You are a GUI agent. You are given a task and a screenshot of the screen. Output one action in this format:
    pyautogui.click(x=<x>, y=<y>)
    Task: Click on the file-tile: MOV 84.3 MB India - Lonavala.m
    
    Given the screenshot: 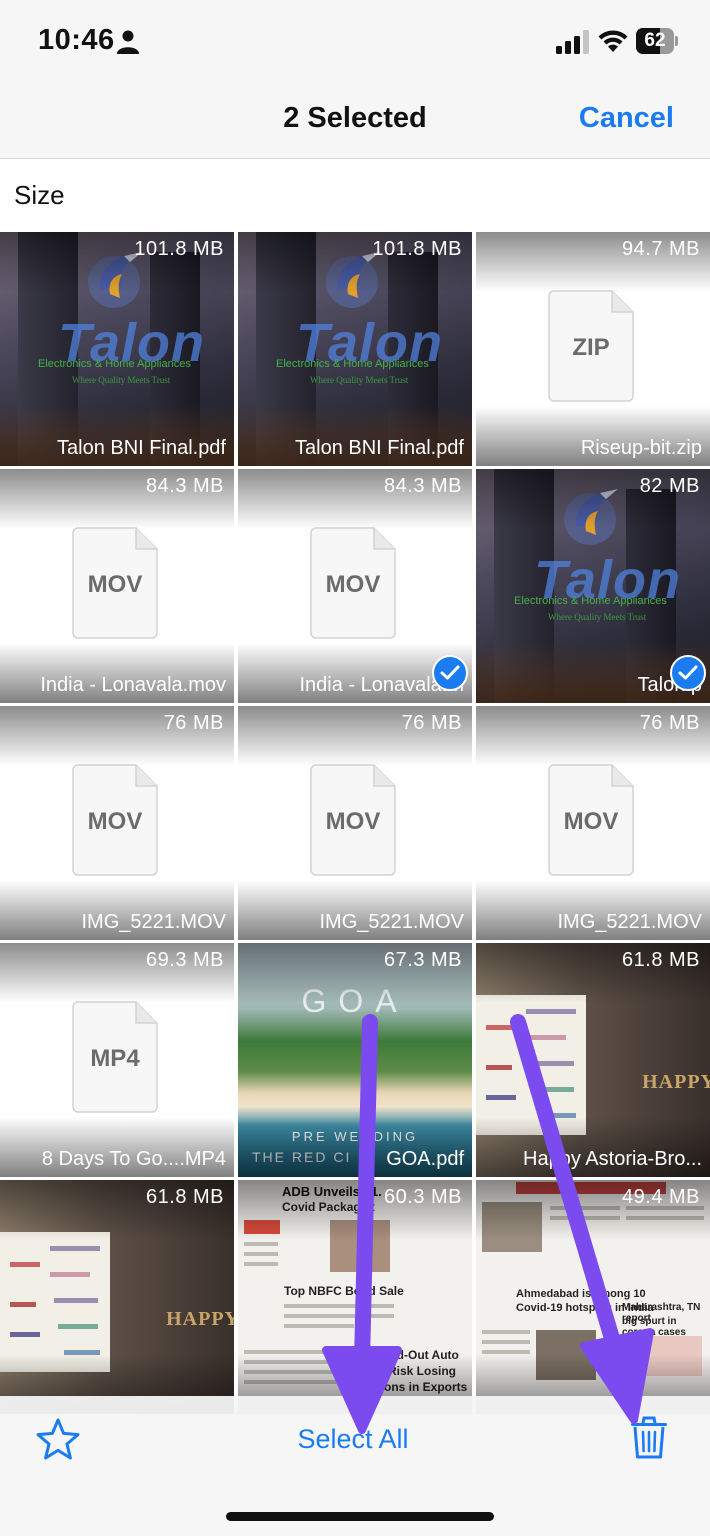 What is the action you would take?
    pyautogui.click(x=355, y=586)
    